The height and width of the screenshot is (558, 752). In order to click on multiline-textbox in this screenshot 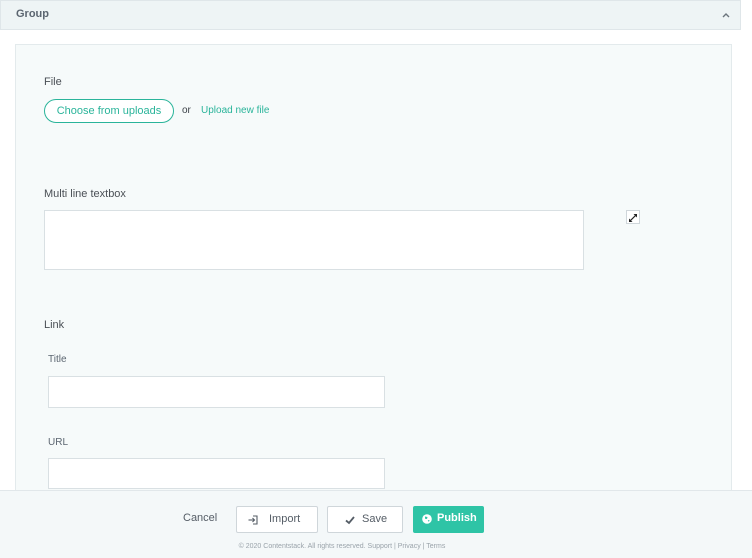, I will do `click(314, 240)`.